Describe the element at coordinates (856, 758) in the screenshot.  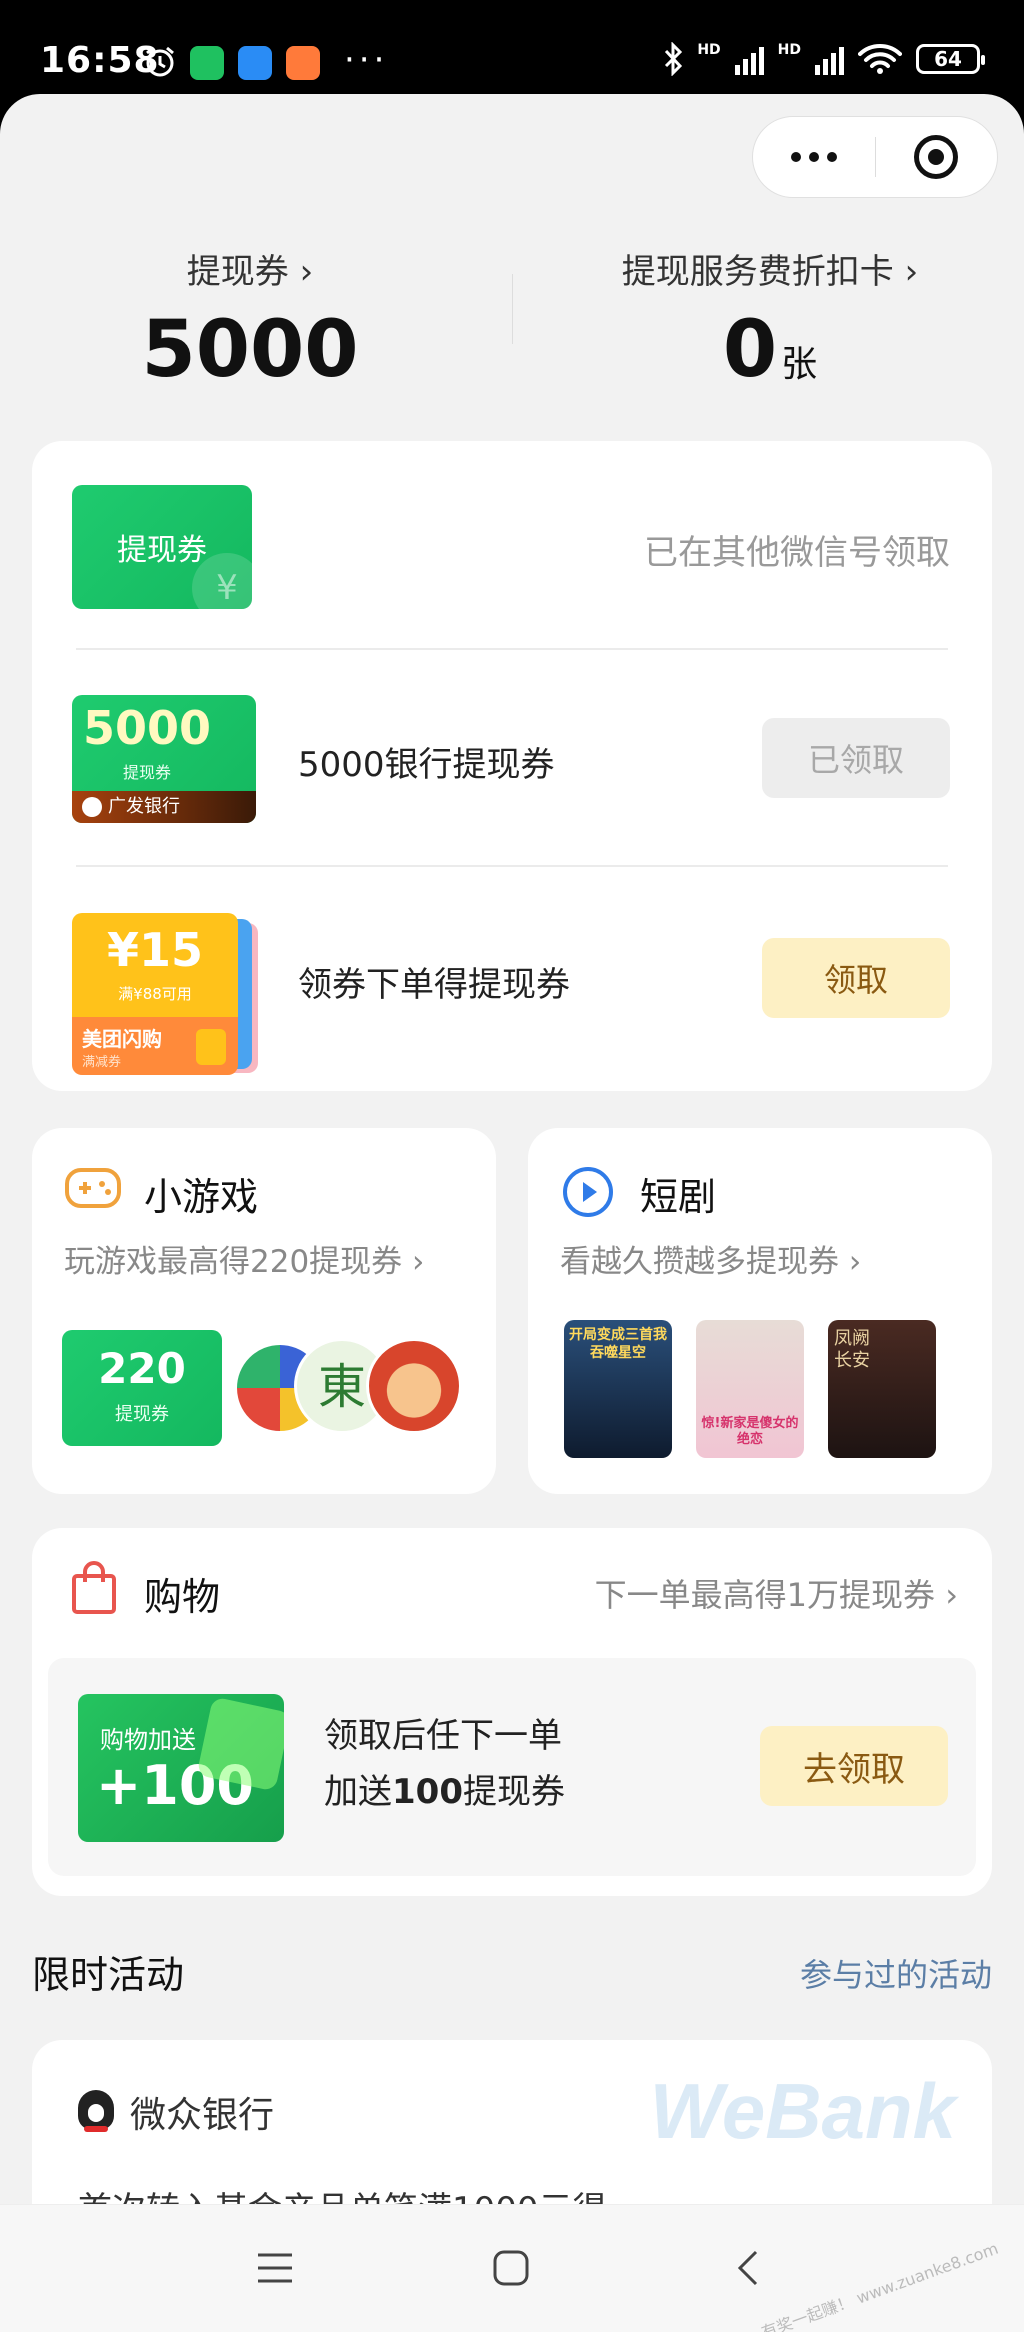
I see `claimed-button: 已领取` at that location.